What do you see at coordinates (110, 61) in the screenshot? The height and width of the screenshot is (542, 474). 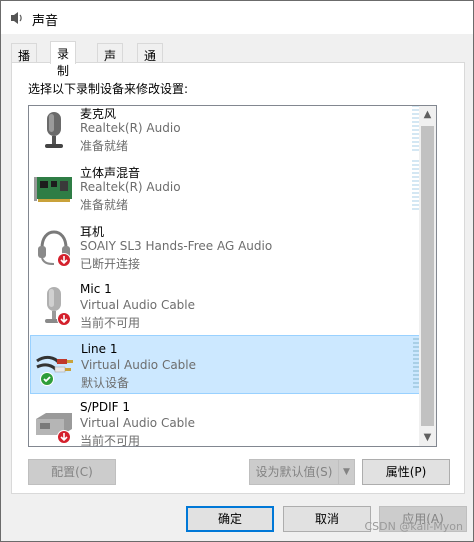 I see `tab-sounds: 声音` at bounding box center [110, 61].